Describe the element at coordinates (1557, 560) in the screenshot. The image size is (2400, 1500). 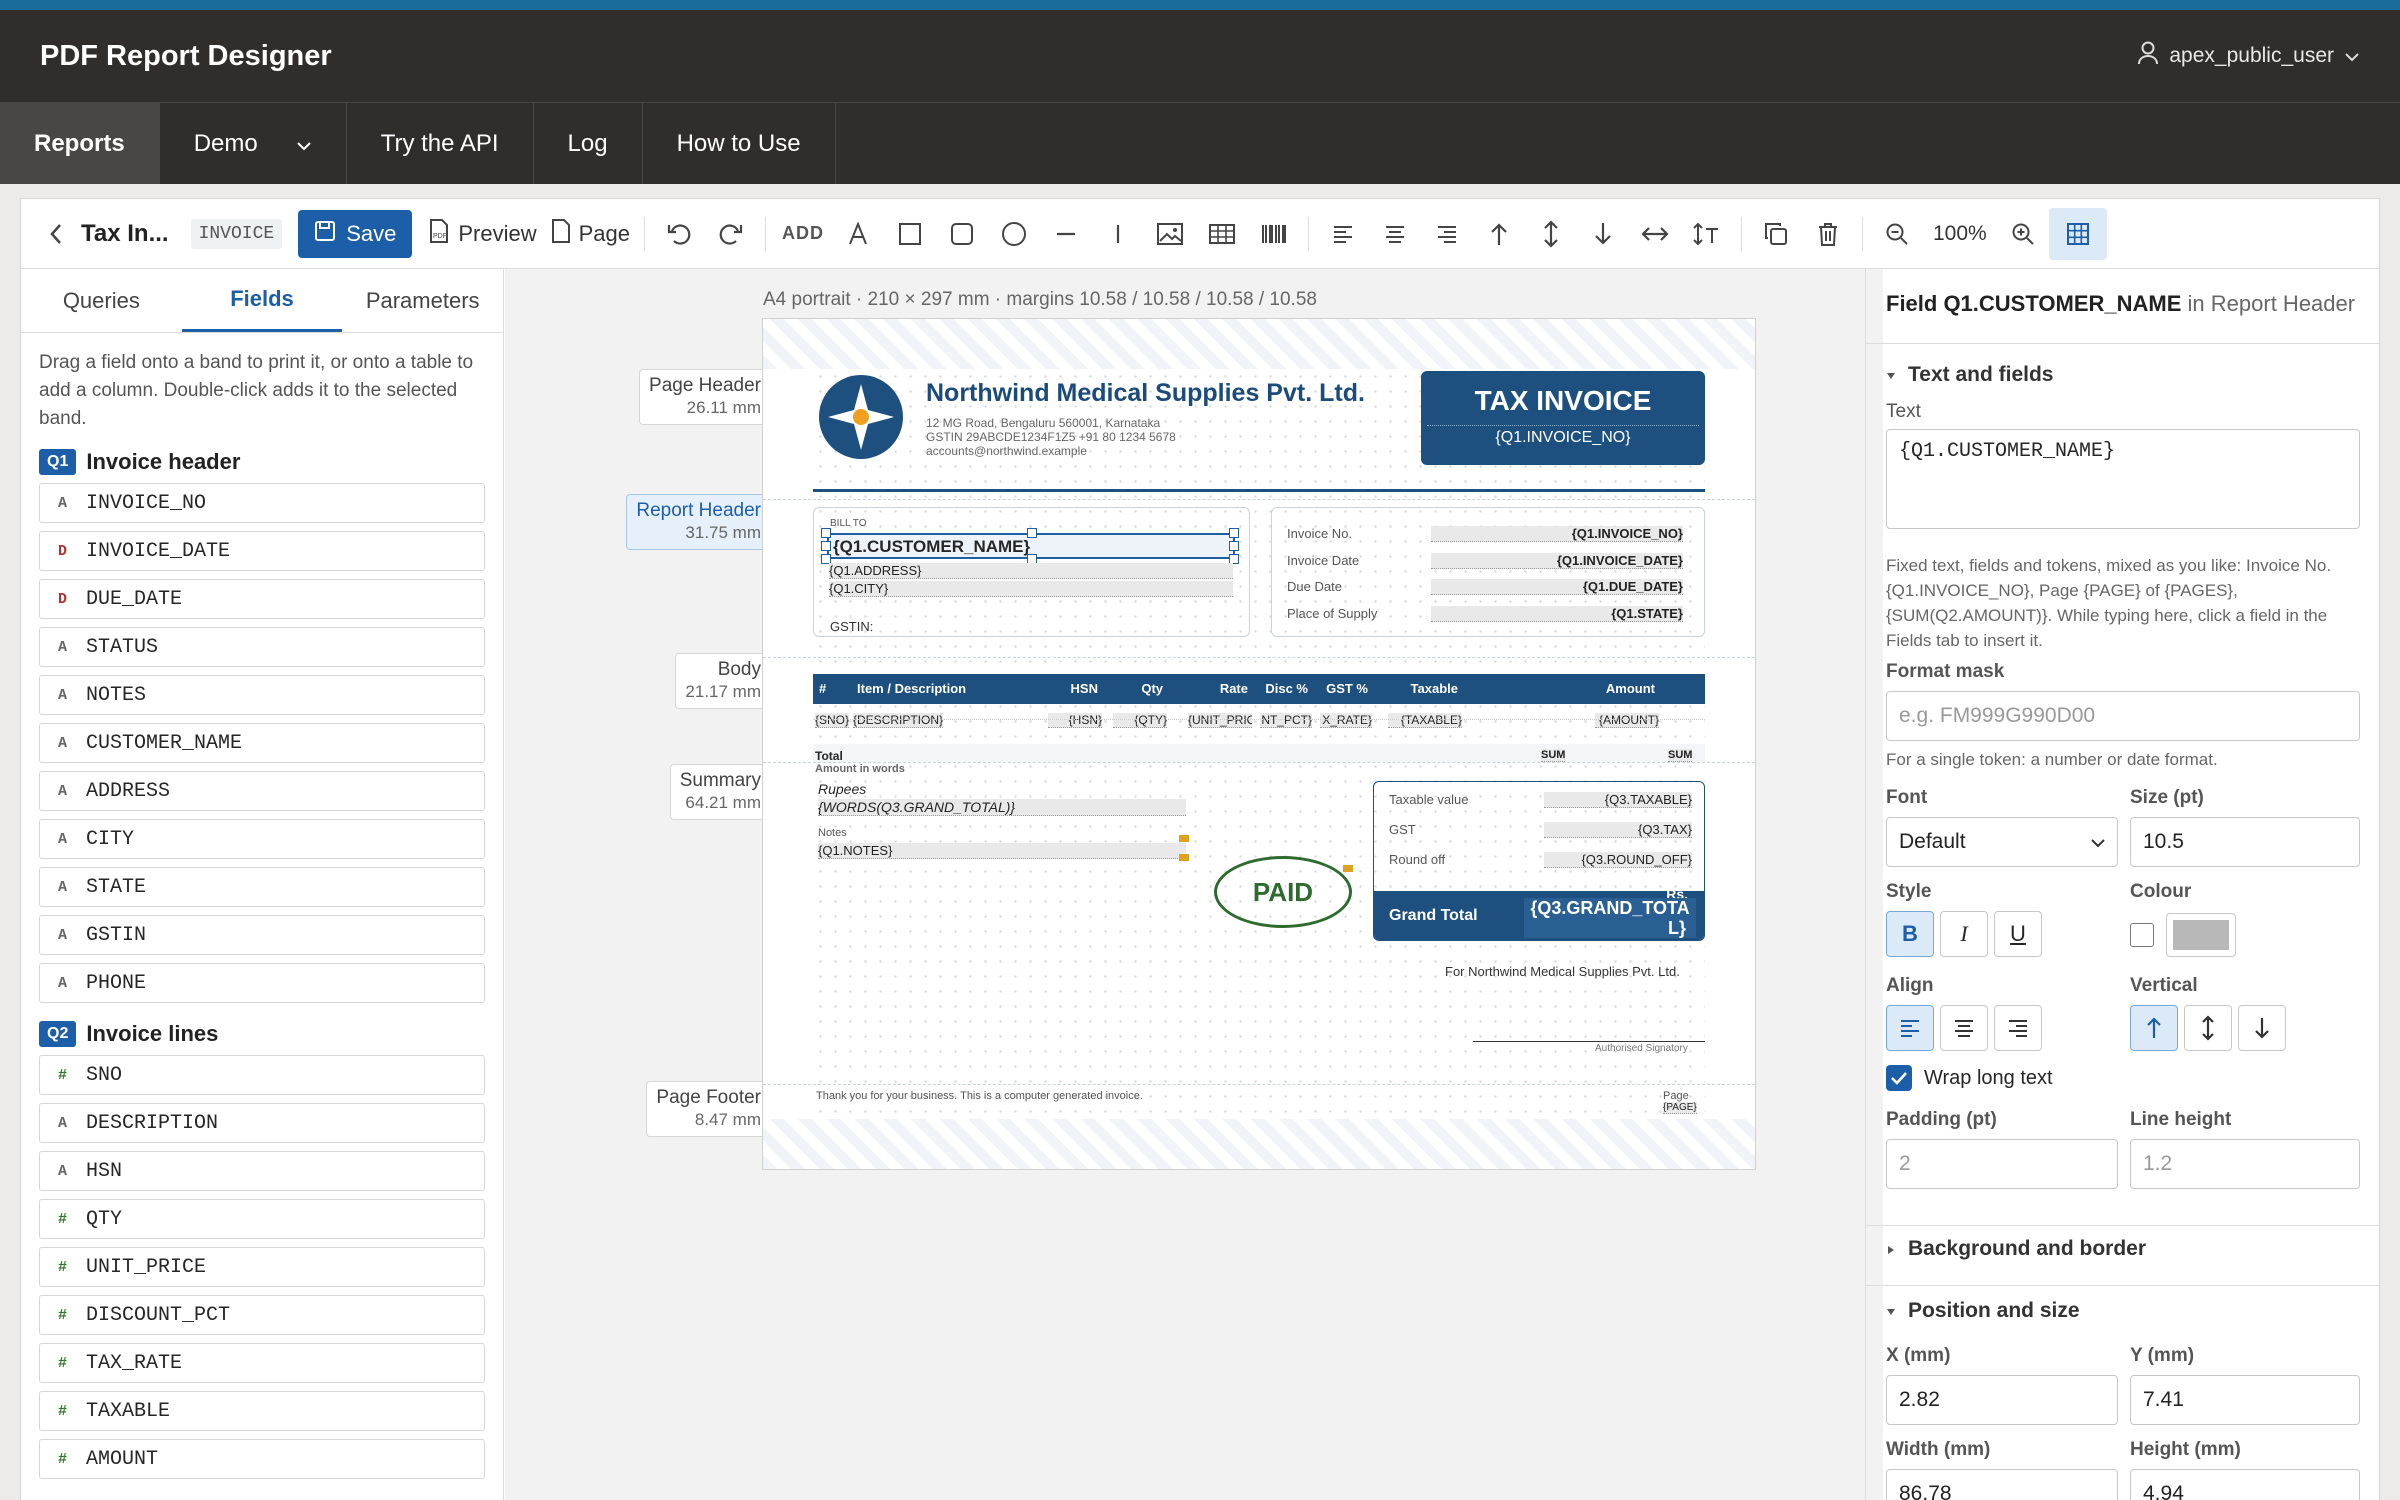
I see `meta-value: {Q1.INVOICE_DATE}` at that location.